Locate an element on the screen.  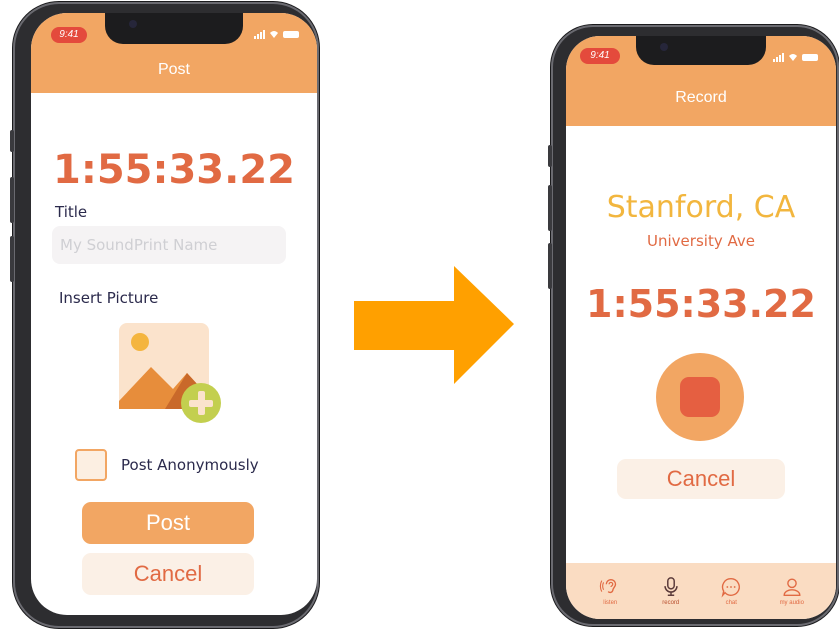
tab-label: listen is located at coordinates (610, 603).